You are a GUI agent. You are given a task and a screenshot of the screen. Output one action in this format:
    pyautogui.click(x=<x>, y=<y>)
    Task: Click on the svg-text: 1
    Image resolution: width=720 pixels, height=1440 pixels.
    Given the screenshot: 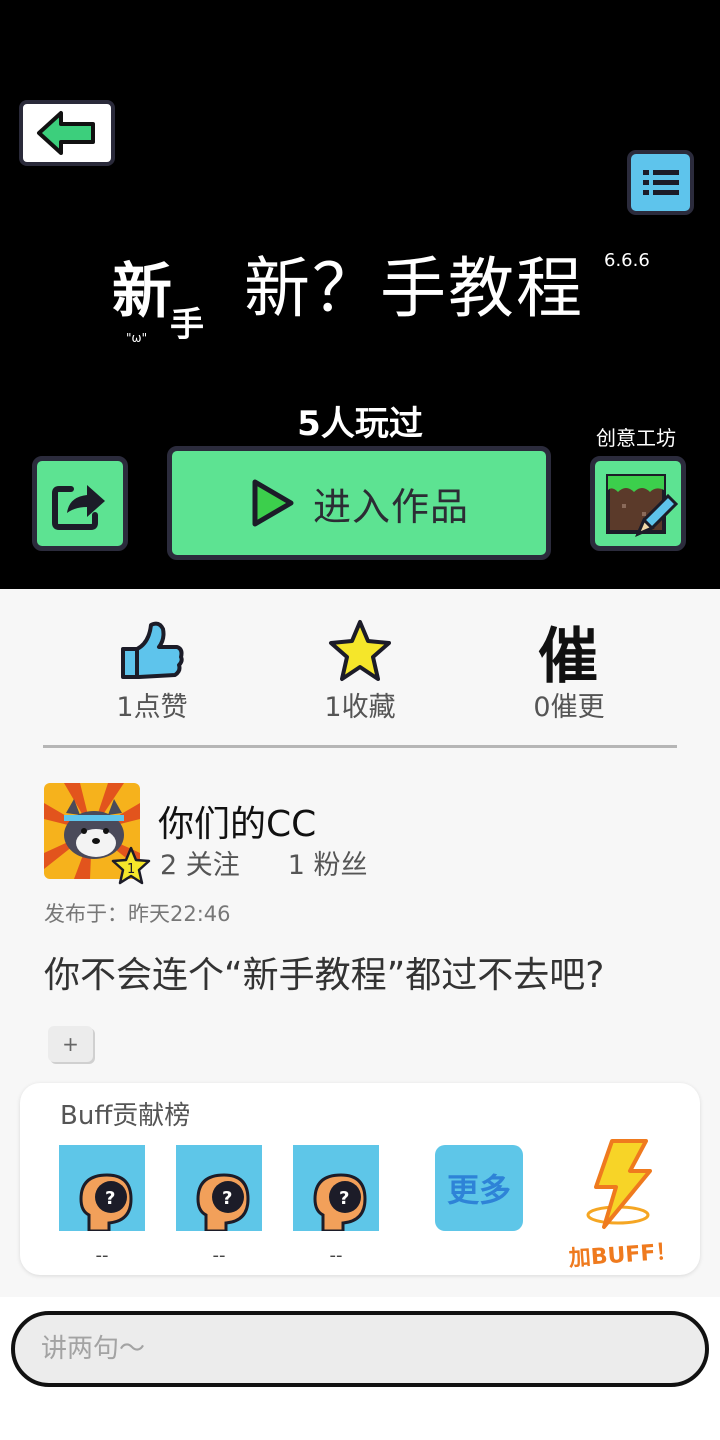 What is the action you would take?
    pyautogui.click(x=131, y=869)
    